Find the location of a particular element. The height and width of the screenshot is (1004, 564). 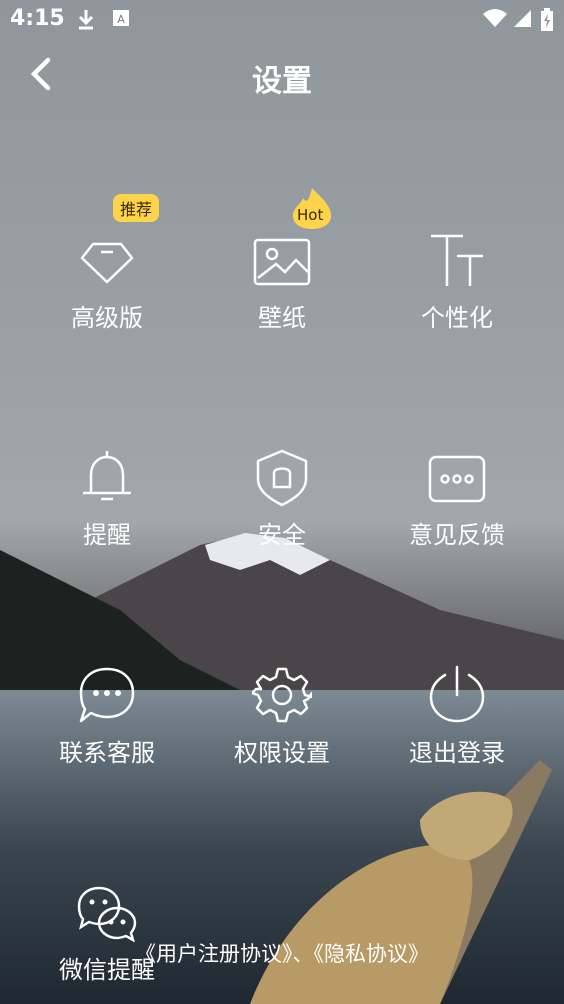

logout-item: 退出登录 is located at coordinates (457, 710).